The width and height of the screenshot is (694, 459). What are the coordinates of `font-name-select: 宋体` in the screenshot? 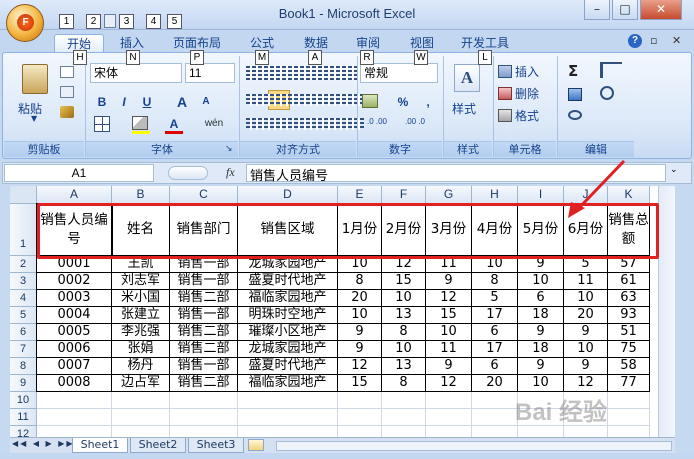 It's located at (136, 73).